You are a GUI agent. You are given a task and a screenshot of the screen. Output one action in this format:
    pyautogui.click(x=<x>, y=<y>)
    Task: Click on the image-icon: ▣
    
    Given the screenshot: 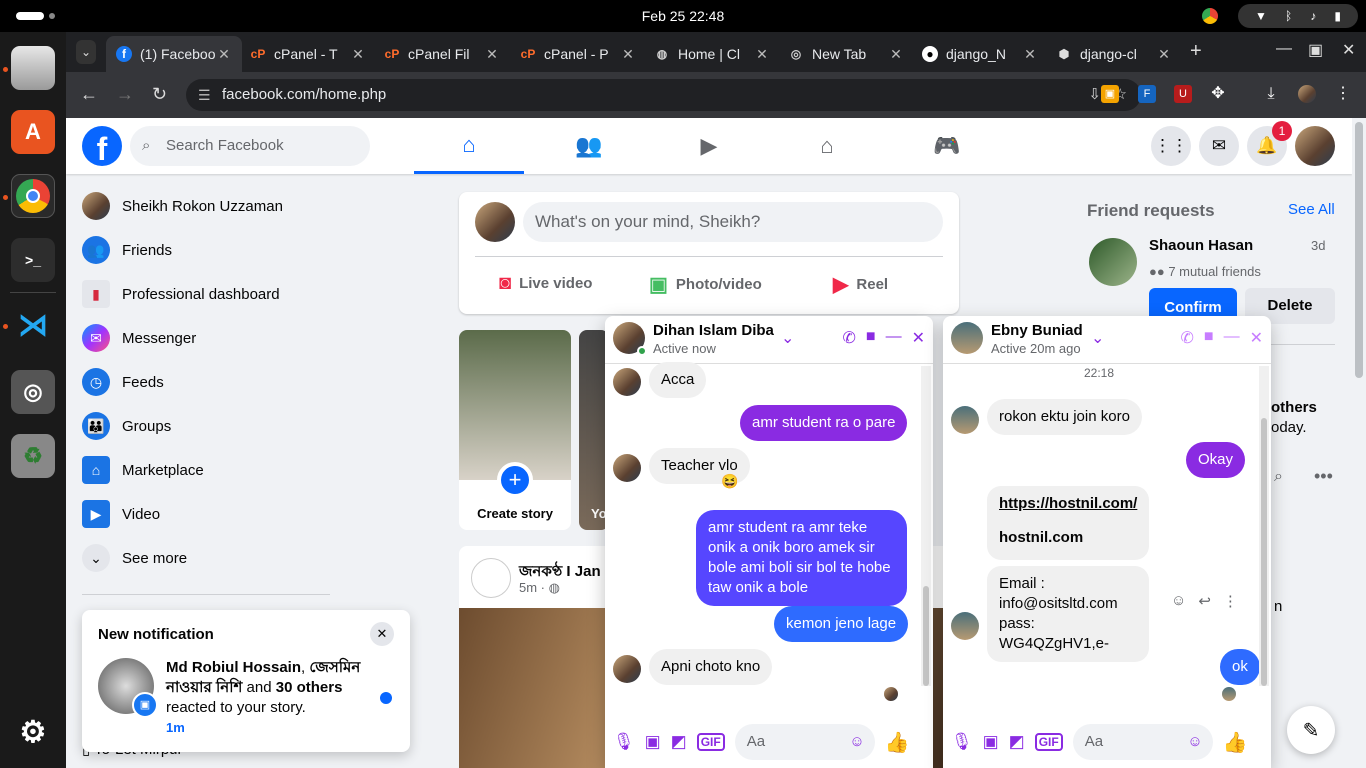 What is the action you would take?
    pyautogui.click(x=991, y=742)
    